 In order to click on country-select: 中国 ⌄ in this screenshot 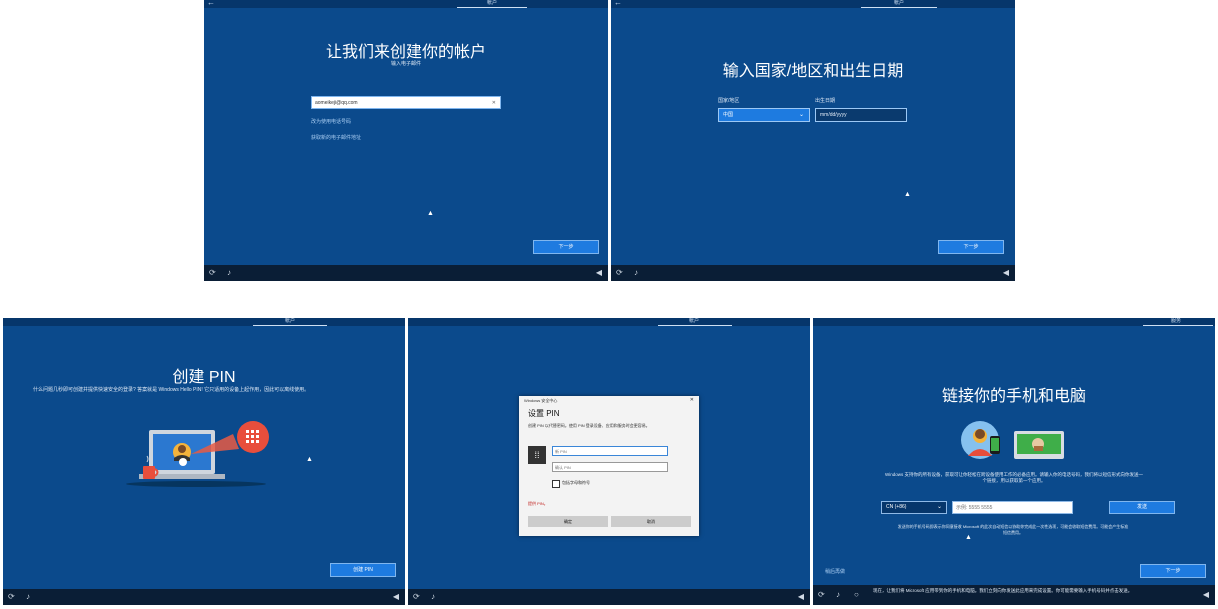, I will do `click(764, 115)`.